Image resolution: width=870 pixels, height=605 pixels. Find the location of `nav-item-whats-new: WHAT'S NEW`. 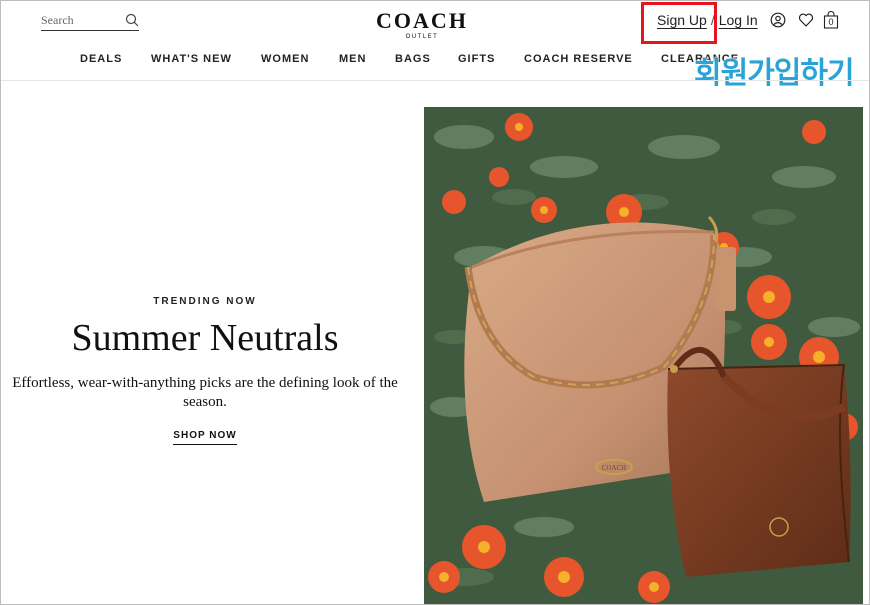

nav-item-whats-new: WHAT'S NEW is located at coordinates (191, 59).